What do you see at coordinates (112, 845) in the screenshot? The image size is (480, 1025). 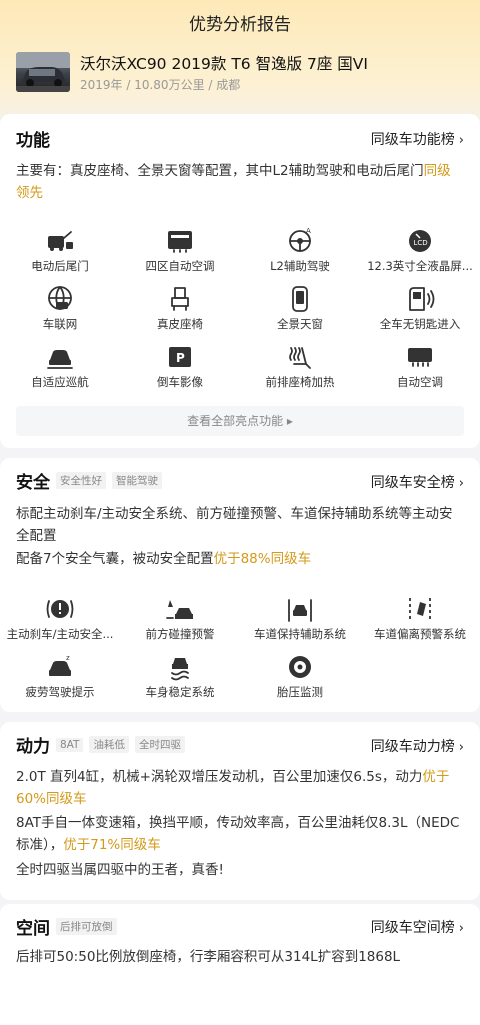 I see `power-desc2-highlight: 优于71%同级车` at bounding box center [112, 845].